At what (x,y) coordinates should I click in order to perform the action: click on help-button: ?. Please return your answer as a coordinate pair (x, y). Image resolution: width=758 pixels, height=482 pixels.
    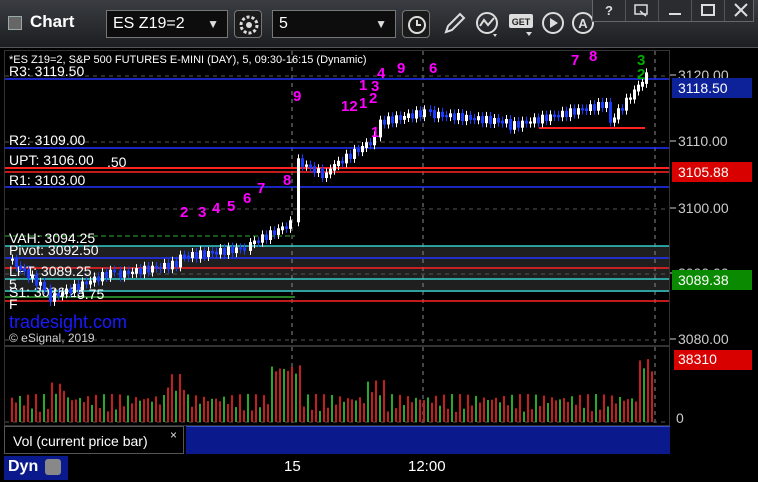
    Looking at the image, I should click on (609, 10).